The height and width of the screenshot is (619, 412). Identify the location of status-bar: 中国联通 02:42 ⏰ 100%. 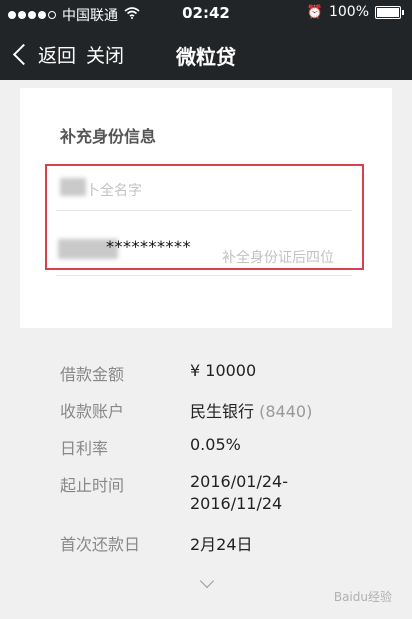
(206, 14).